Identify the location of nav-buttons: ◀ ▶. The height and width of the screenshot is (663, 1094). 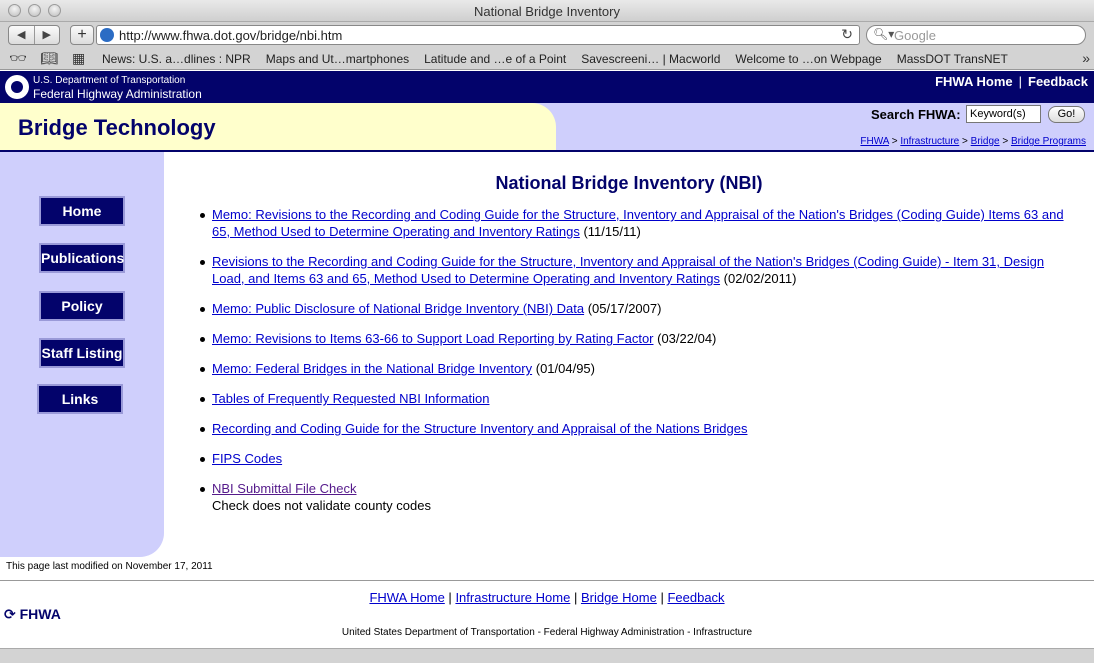
(34, 35).